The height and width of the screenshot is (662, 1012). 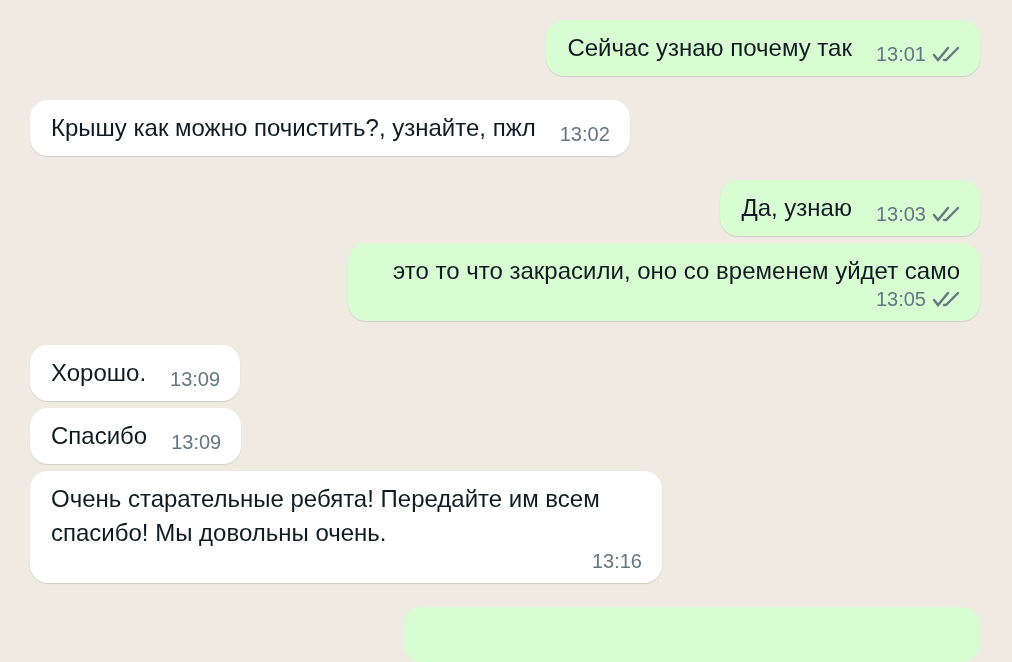 I want to click on timestamp: 13:05, so click(x=900, y=299).